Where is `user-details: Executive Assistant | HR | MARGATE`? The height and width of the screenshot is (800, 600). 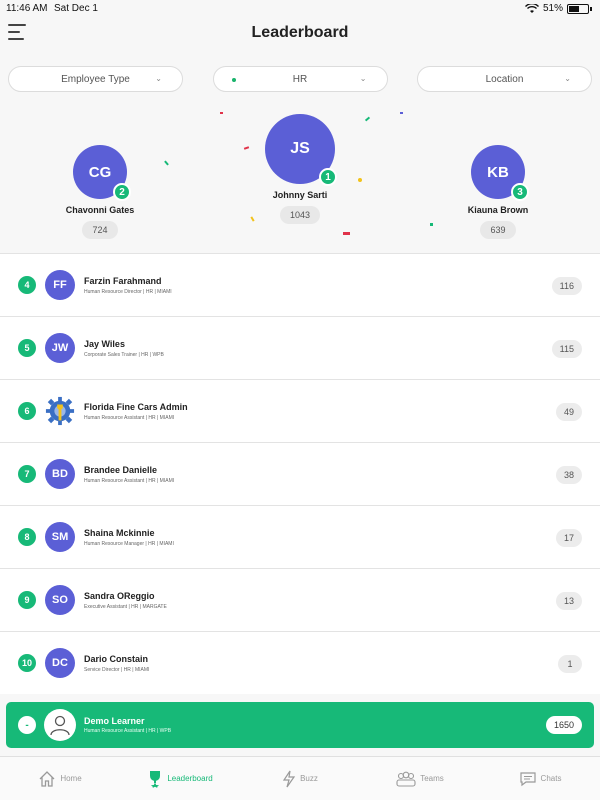
user-details: Executive Assistant | HR | MARGATE is located at coordinates (125, 607).